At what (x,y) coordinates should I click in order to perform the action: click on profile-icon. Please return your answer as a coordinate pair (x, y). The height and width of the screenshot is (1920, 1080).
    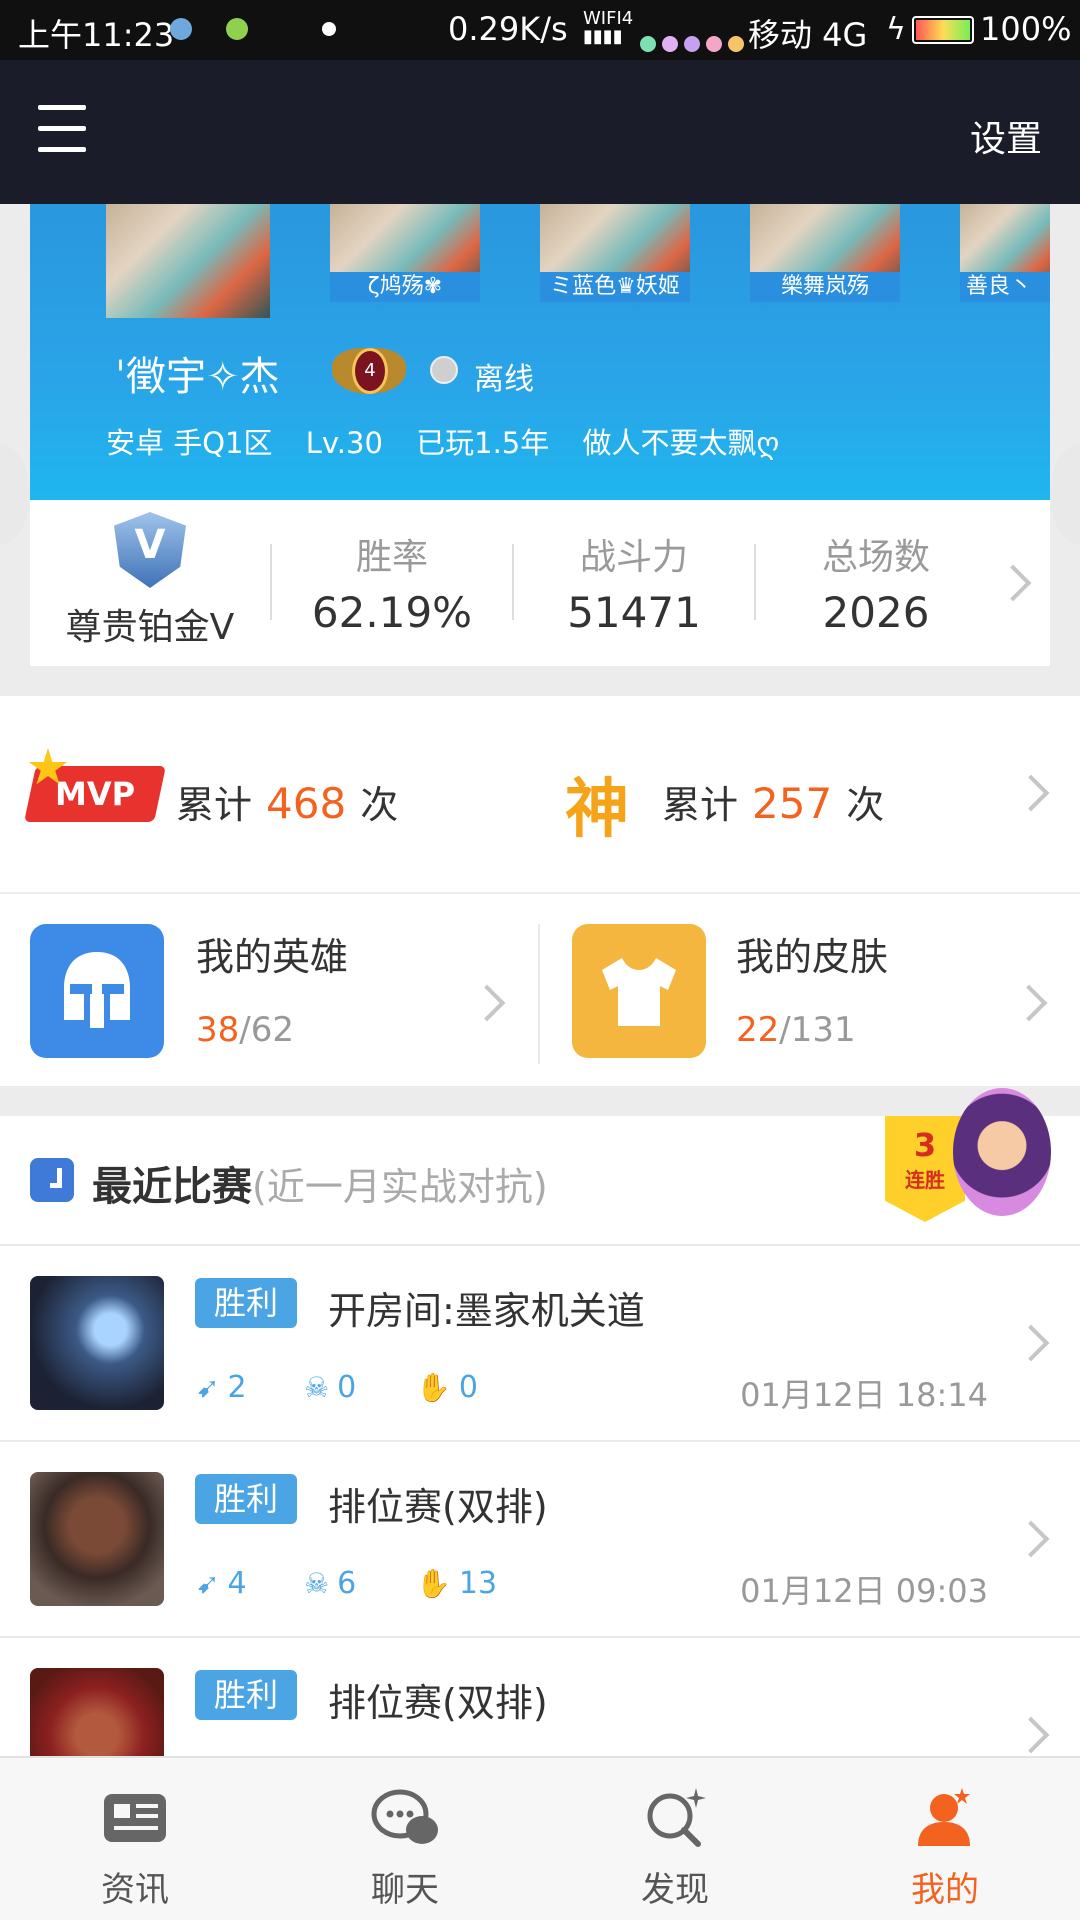
    Looking at the image, I should click on (945, 1818).